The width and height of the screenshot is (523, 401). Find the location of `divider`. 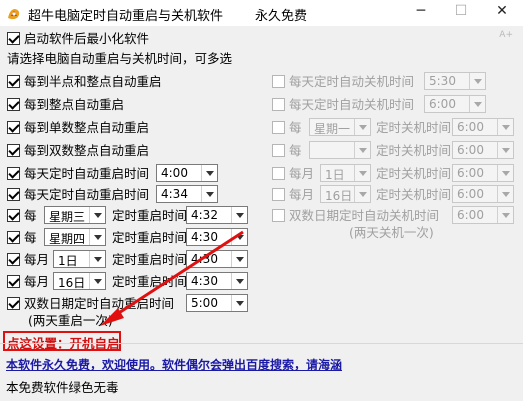

divider is located at coordinates (261, 343).